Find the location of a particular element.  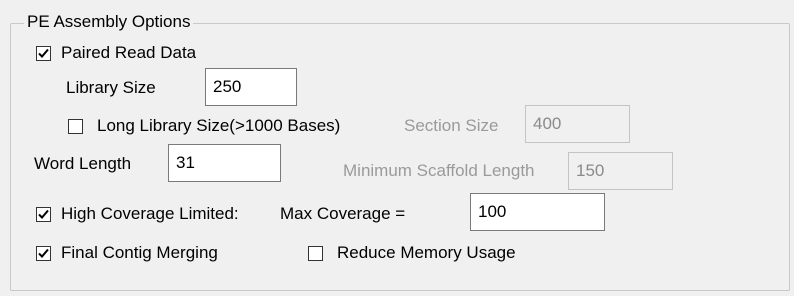

max-coverage-input: 100 is located at coordinates (537, 212).